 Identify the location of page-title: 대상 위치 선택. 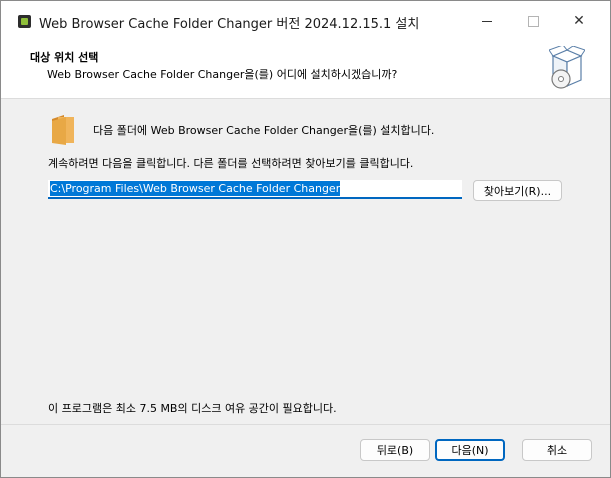
(64, 57).